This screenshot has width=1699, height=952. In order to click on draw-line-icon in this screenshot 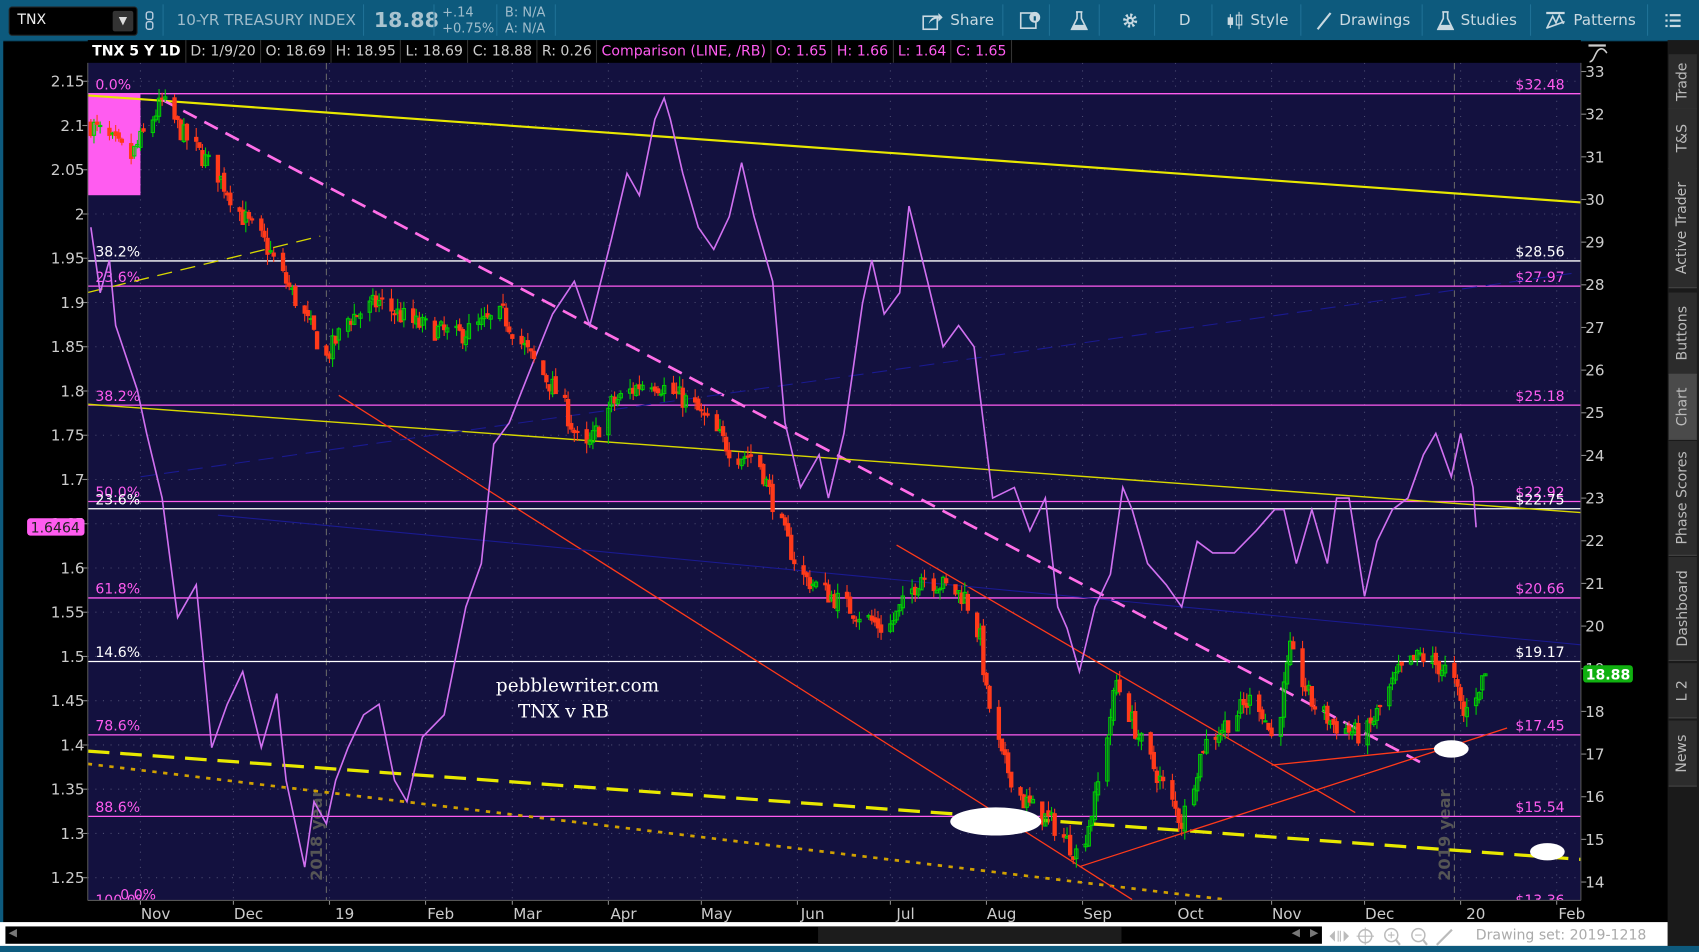, I will do `click(1444, 937)`.